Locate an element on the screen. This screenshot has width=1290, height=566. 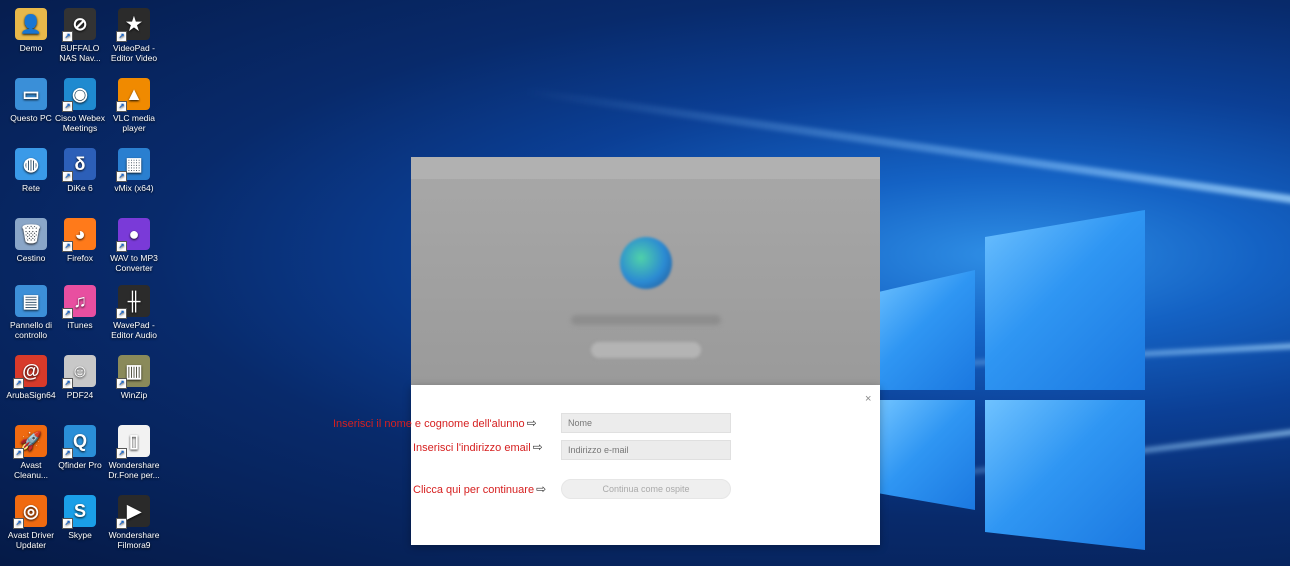
desktop-icon-label: DiKe 6 is located at coordinates (80, 188).